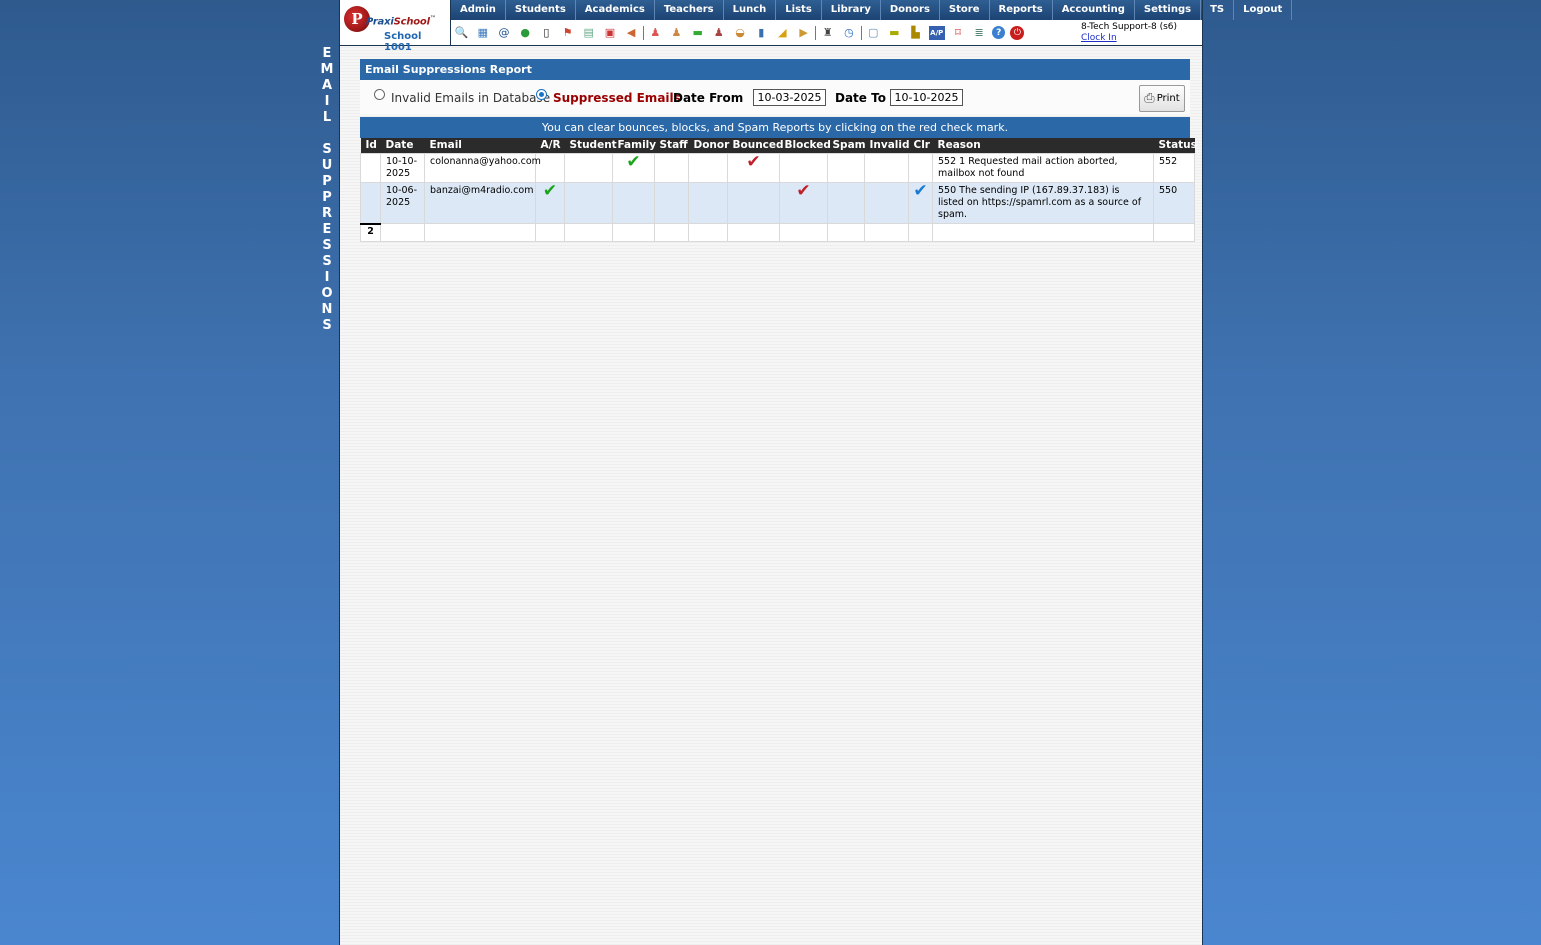 This screenshot has width=1541, height=945. Describe the element at coordinates (910, 10) in the screenshot. I see `menu-donors: Donors` at that location.